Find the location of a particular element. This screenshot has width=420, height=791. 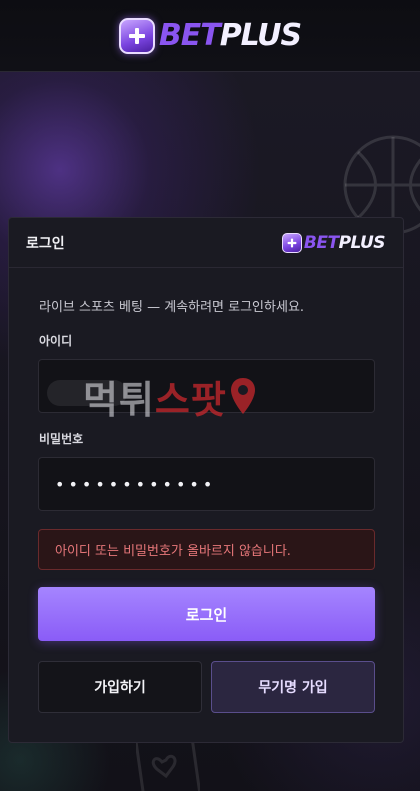

anonymous-signup-button: 무기명 가입 is located at coordinates (293, 687).